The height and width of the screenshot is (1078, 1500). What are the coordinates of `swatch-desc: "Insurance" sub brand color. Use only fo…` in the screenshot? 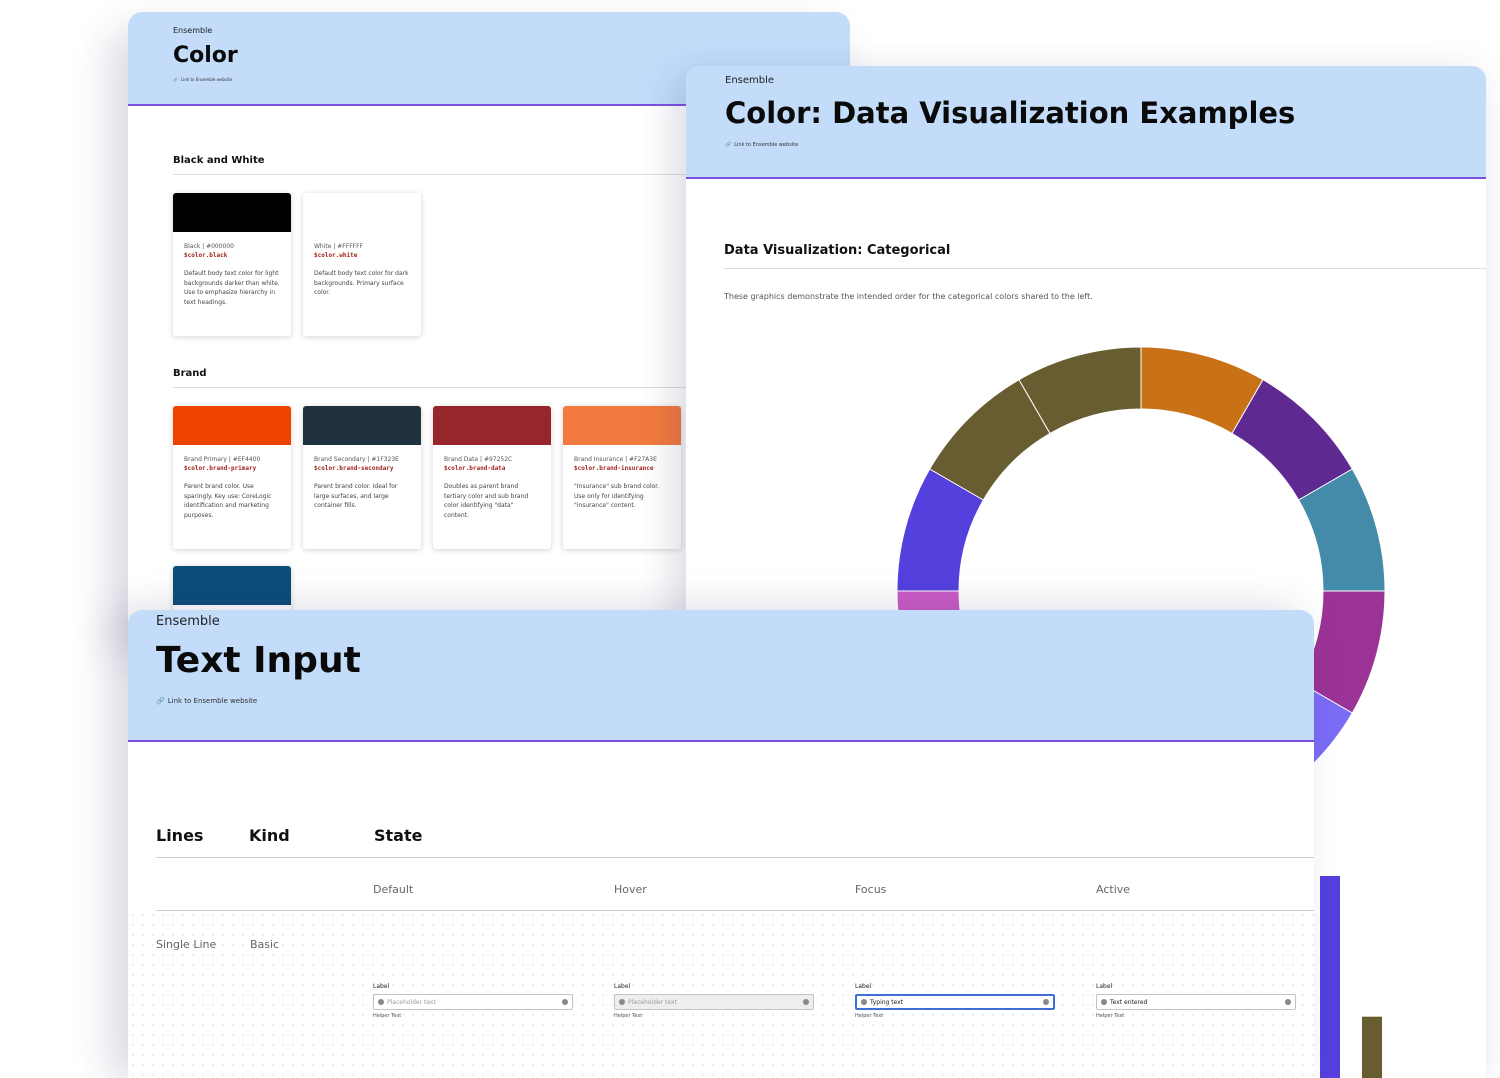 It's located at (617, 496).